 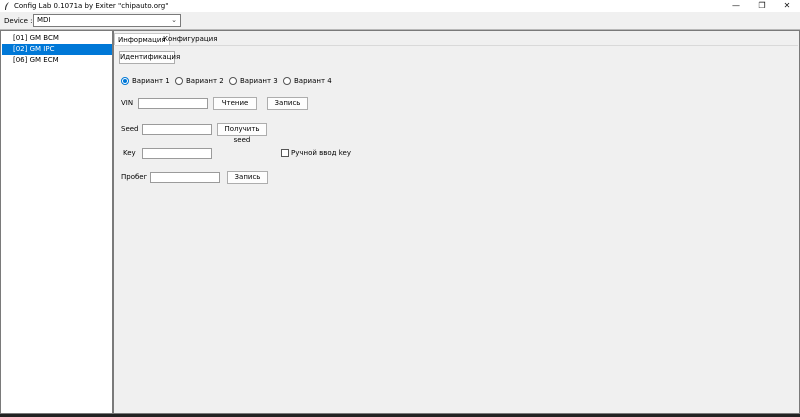 What do you see at coordinates (130, 129) in the screenshot?
I see `seed-label: Seed` at bounding box center [130, 129].